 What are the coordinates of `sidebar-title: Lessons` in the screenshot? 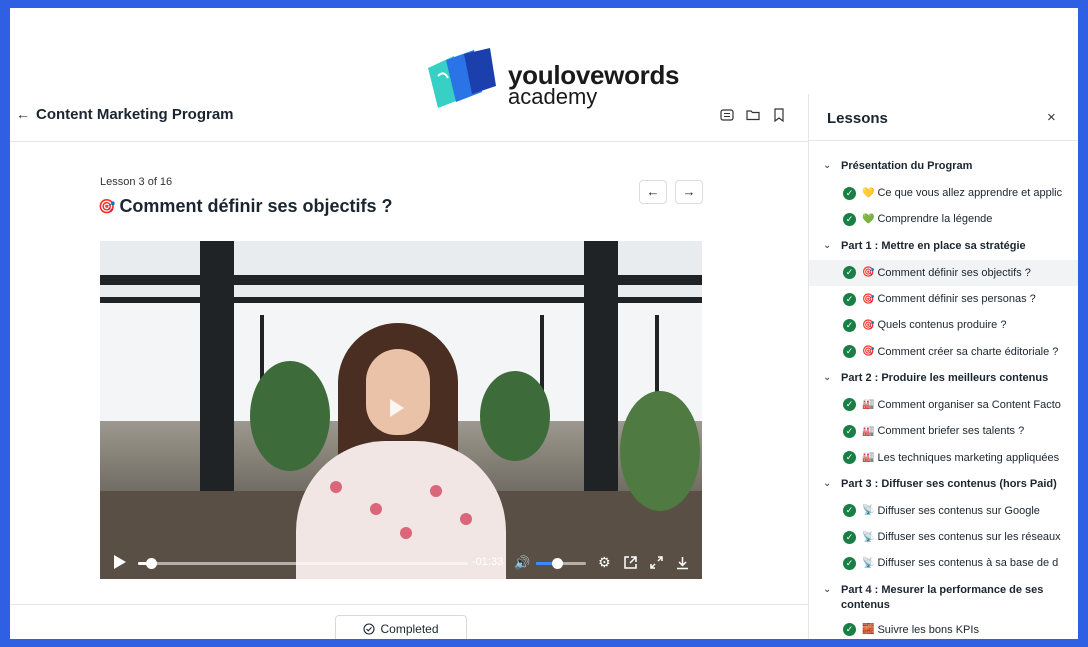 It's located at (857, 118).